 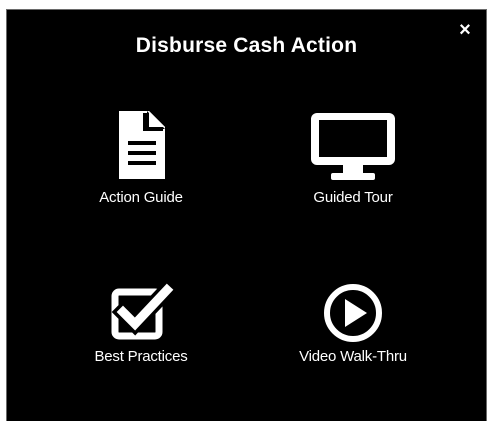 I want to click on checkbox-icon, so click(x=145, y=311).